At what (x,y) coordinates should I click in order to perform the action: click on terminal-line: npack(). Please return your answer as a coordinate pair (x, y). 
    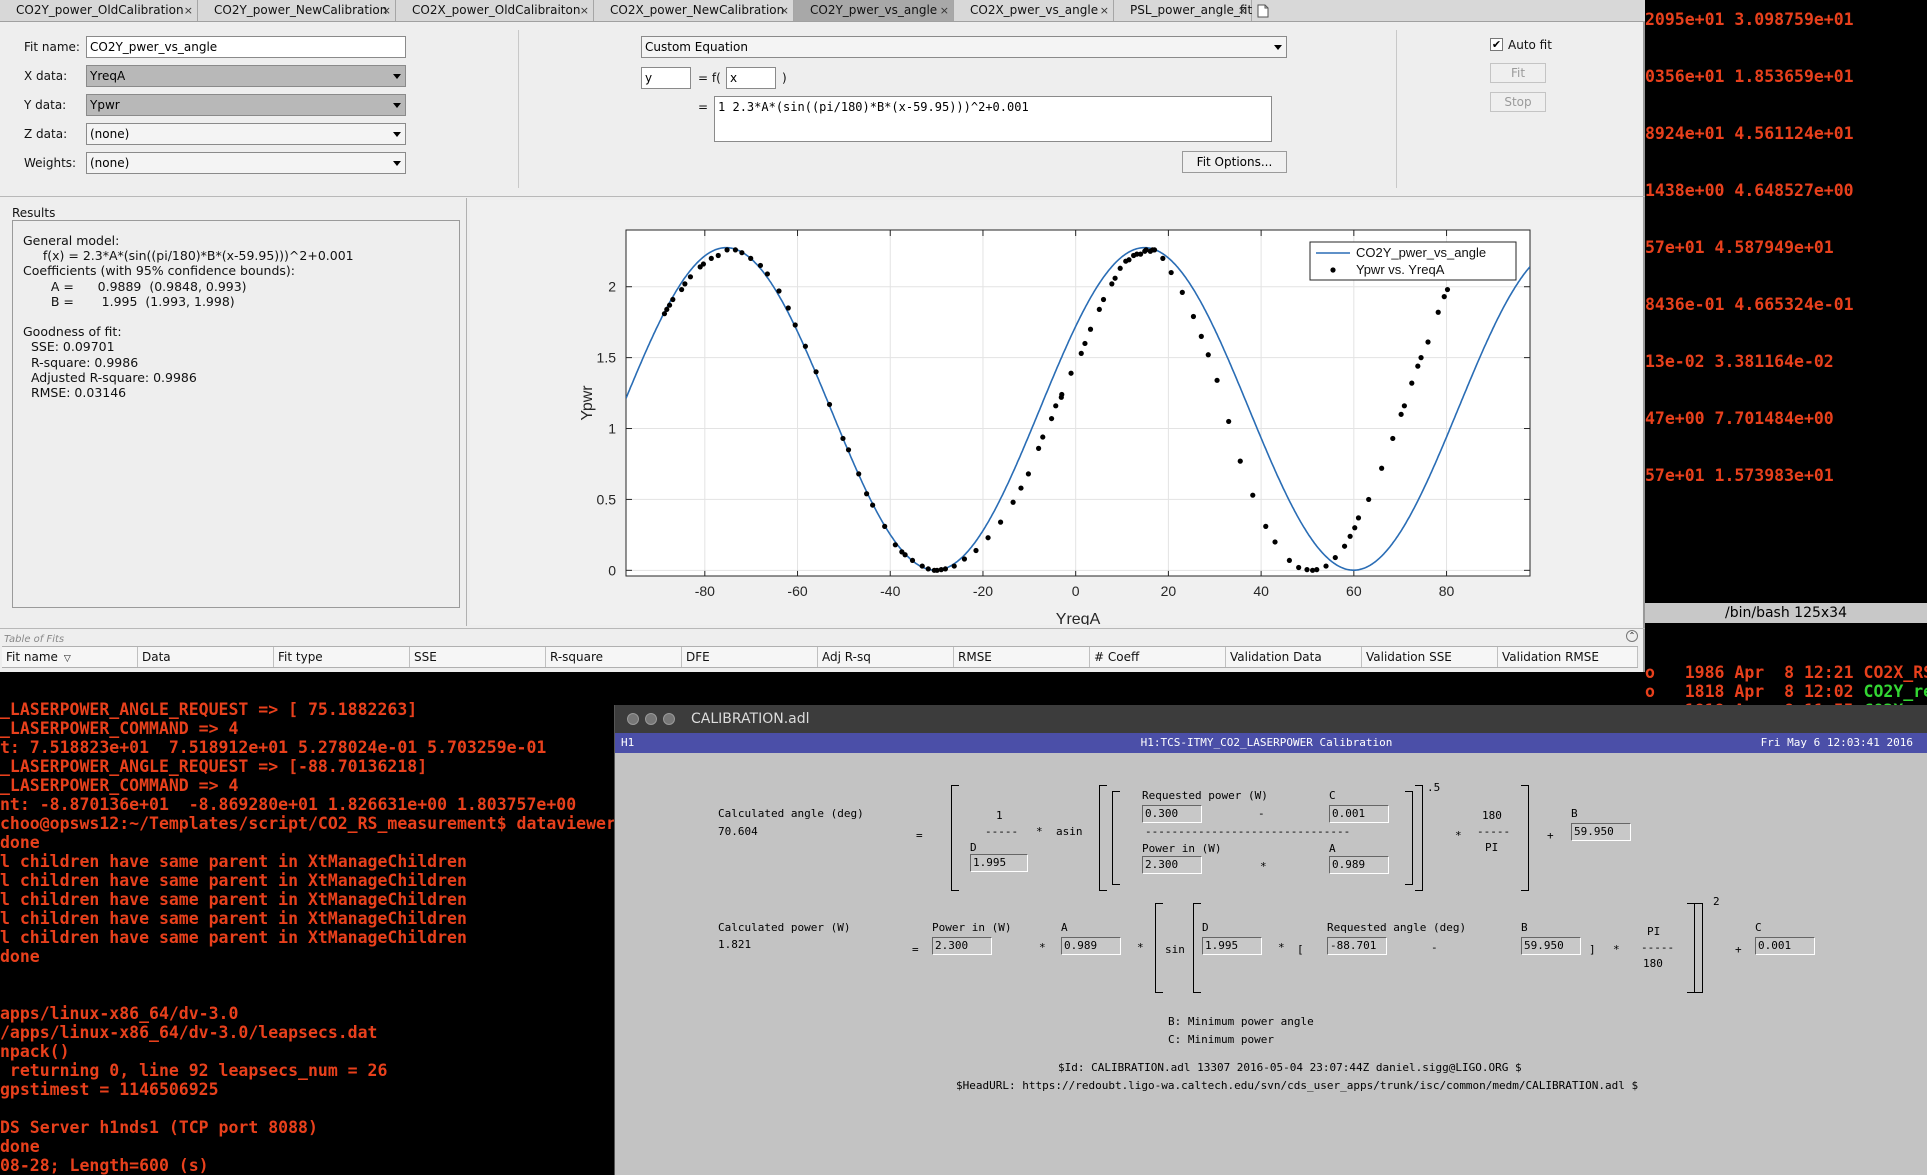
    Looking at the image, I should click on (35, 1051).